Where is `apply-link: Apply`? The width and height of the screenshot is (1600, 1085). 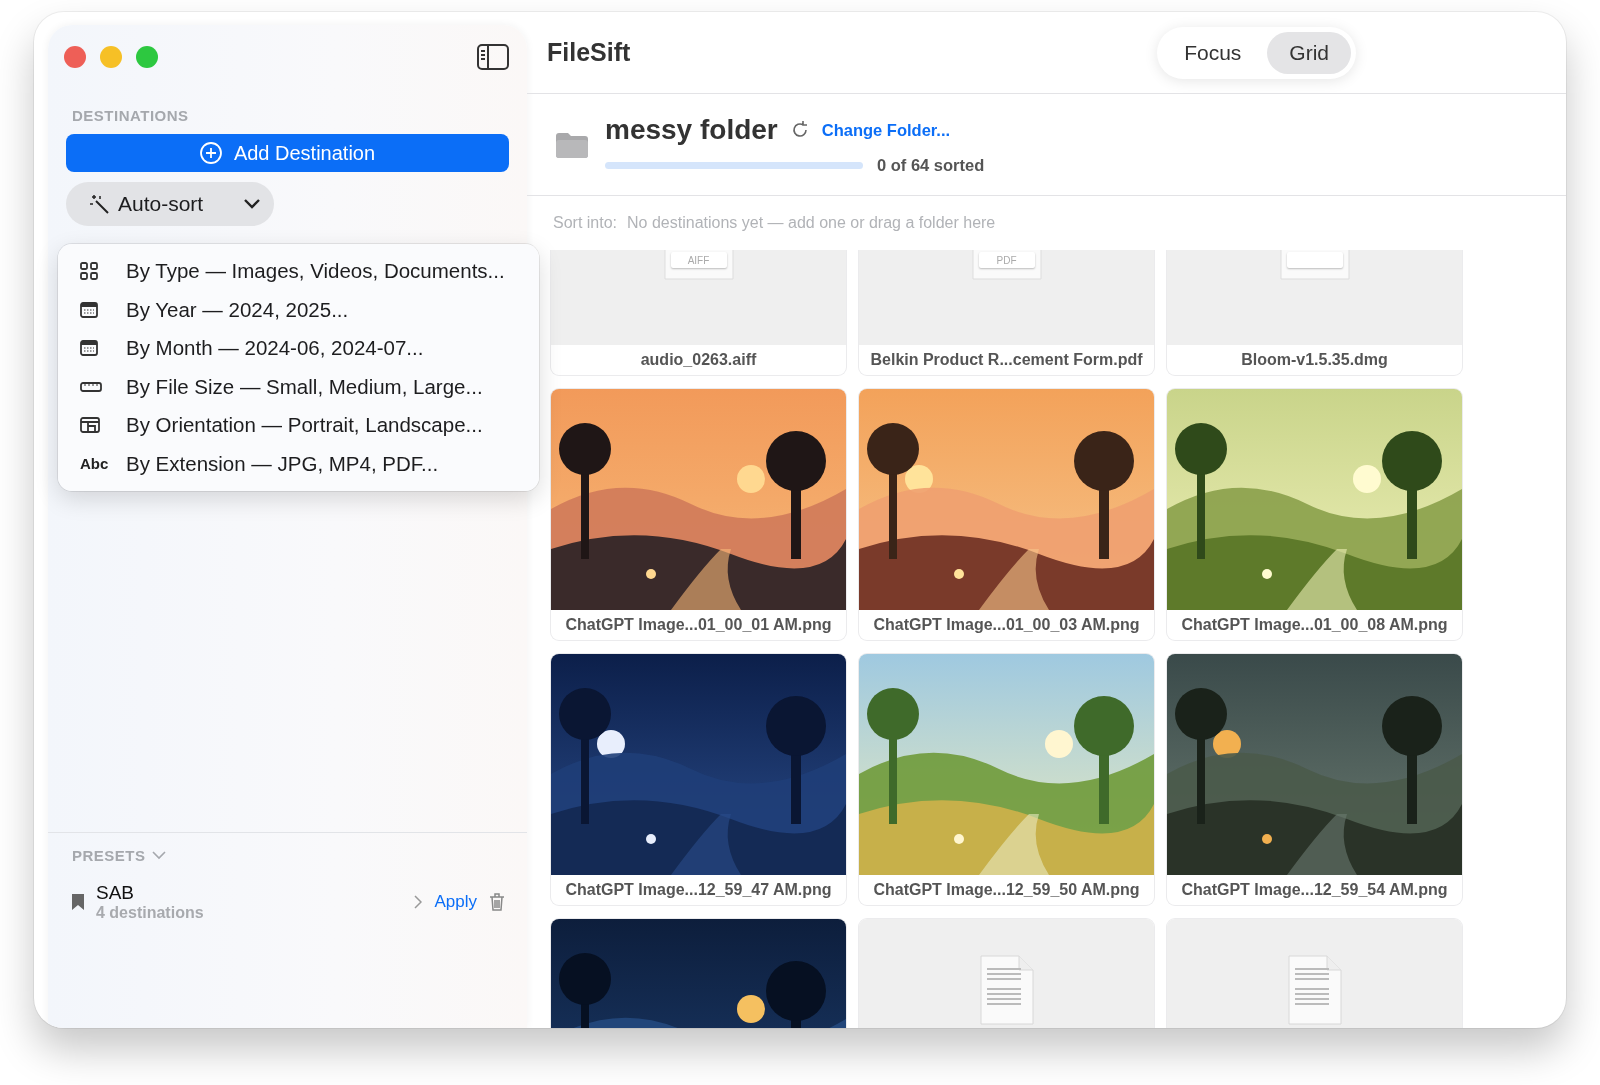
apply-link: Apply is located at coordinates (455, 902).